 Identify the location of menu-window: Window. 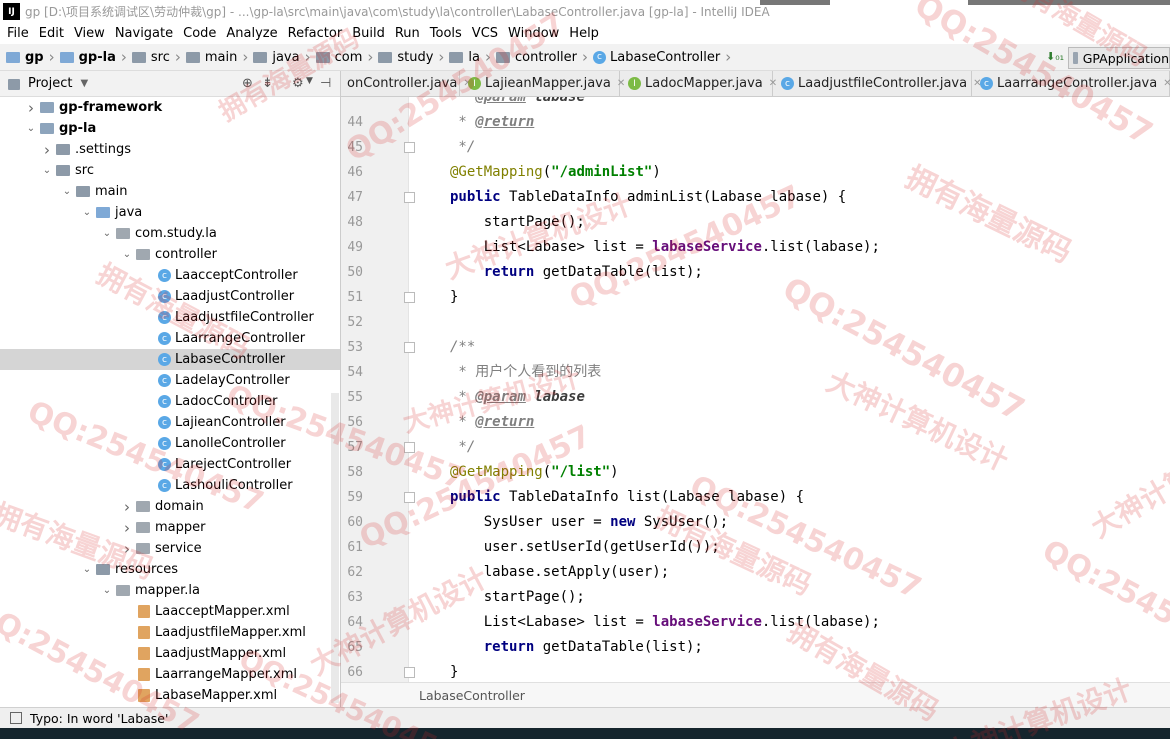
(533, 33).